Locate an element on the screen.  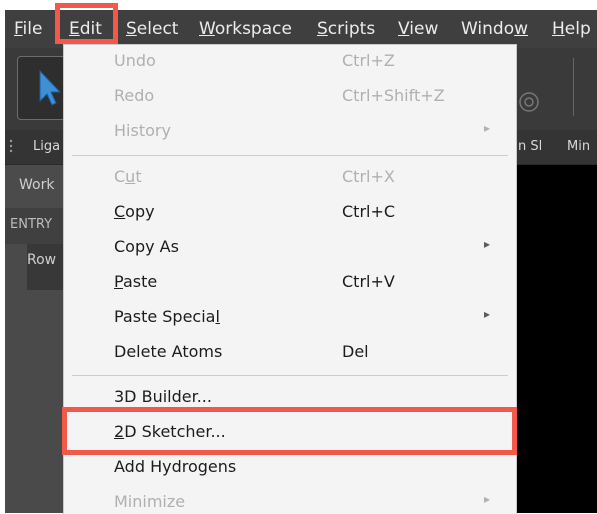
paste-special-label: Paste Special is located at coordinates (167, 316).